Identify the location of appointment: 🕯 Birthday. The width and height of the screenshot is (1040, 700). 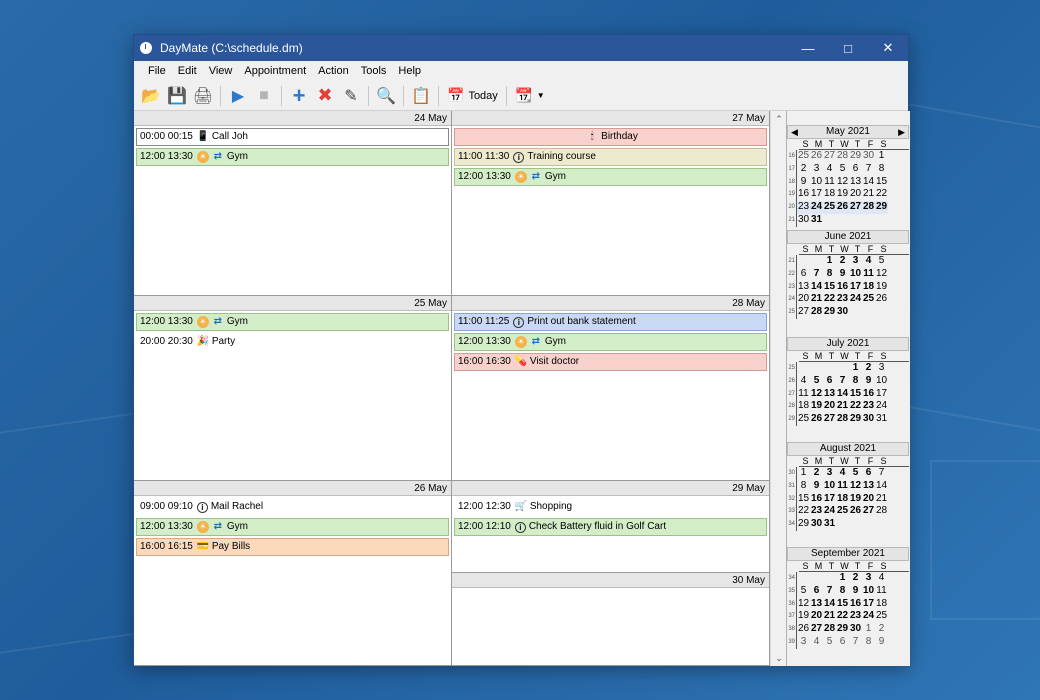
(610, 137).